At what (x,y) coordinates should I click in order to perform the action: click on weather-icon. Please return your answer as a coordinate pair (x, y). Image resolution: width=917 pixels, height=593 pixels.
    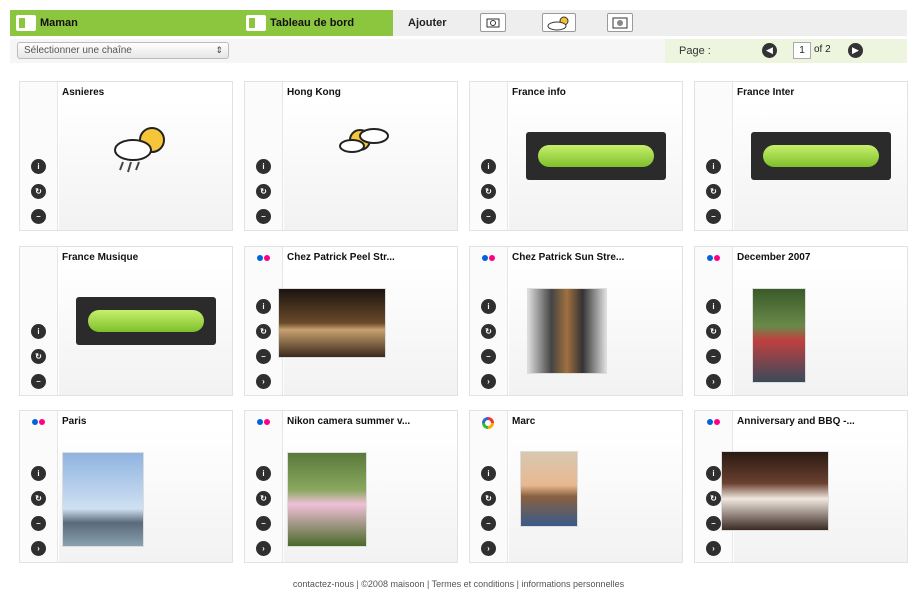
    Looking at the image, I should click on (558, 23).